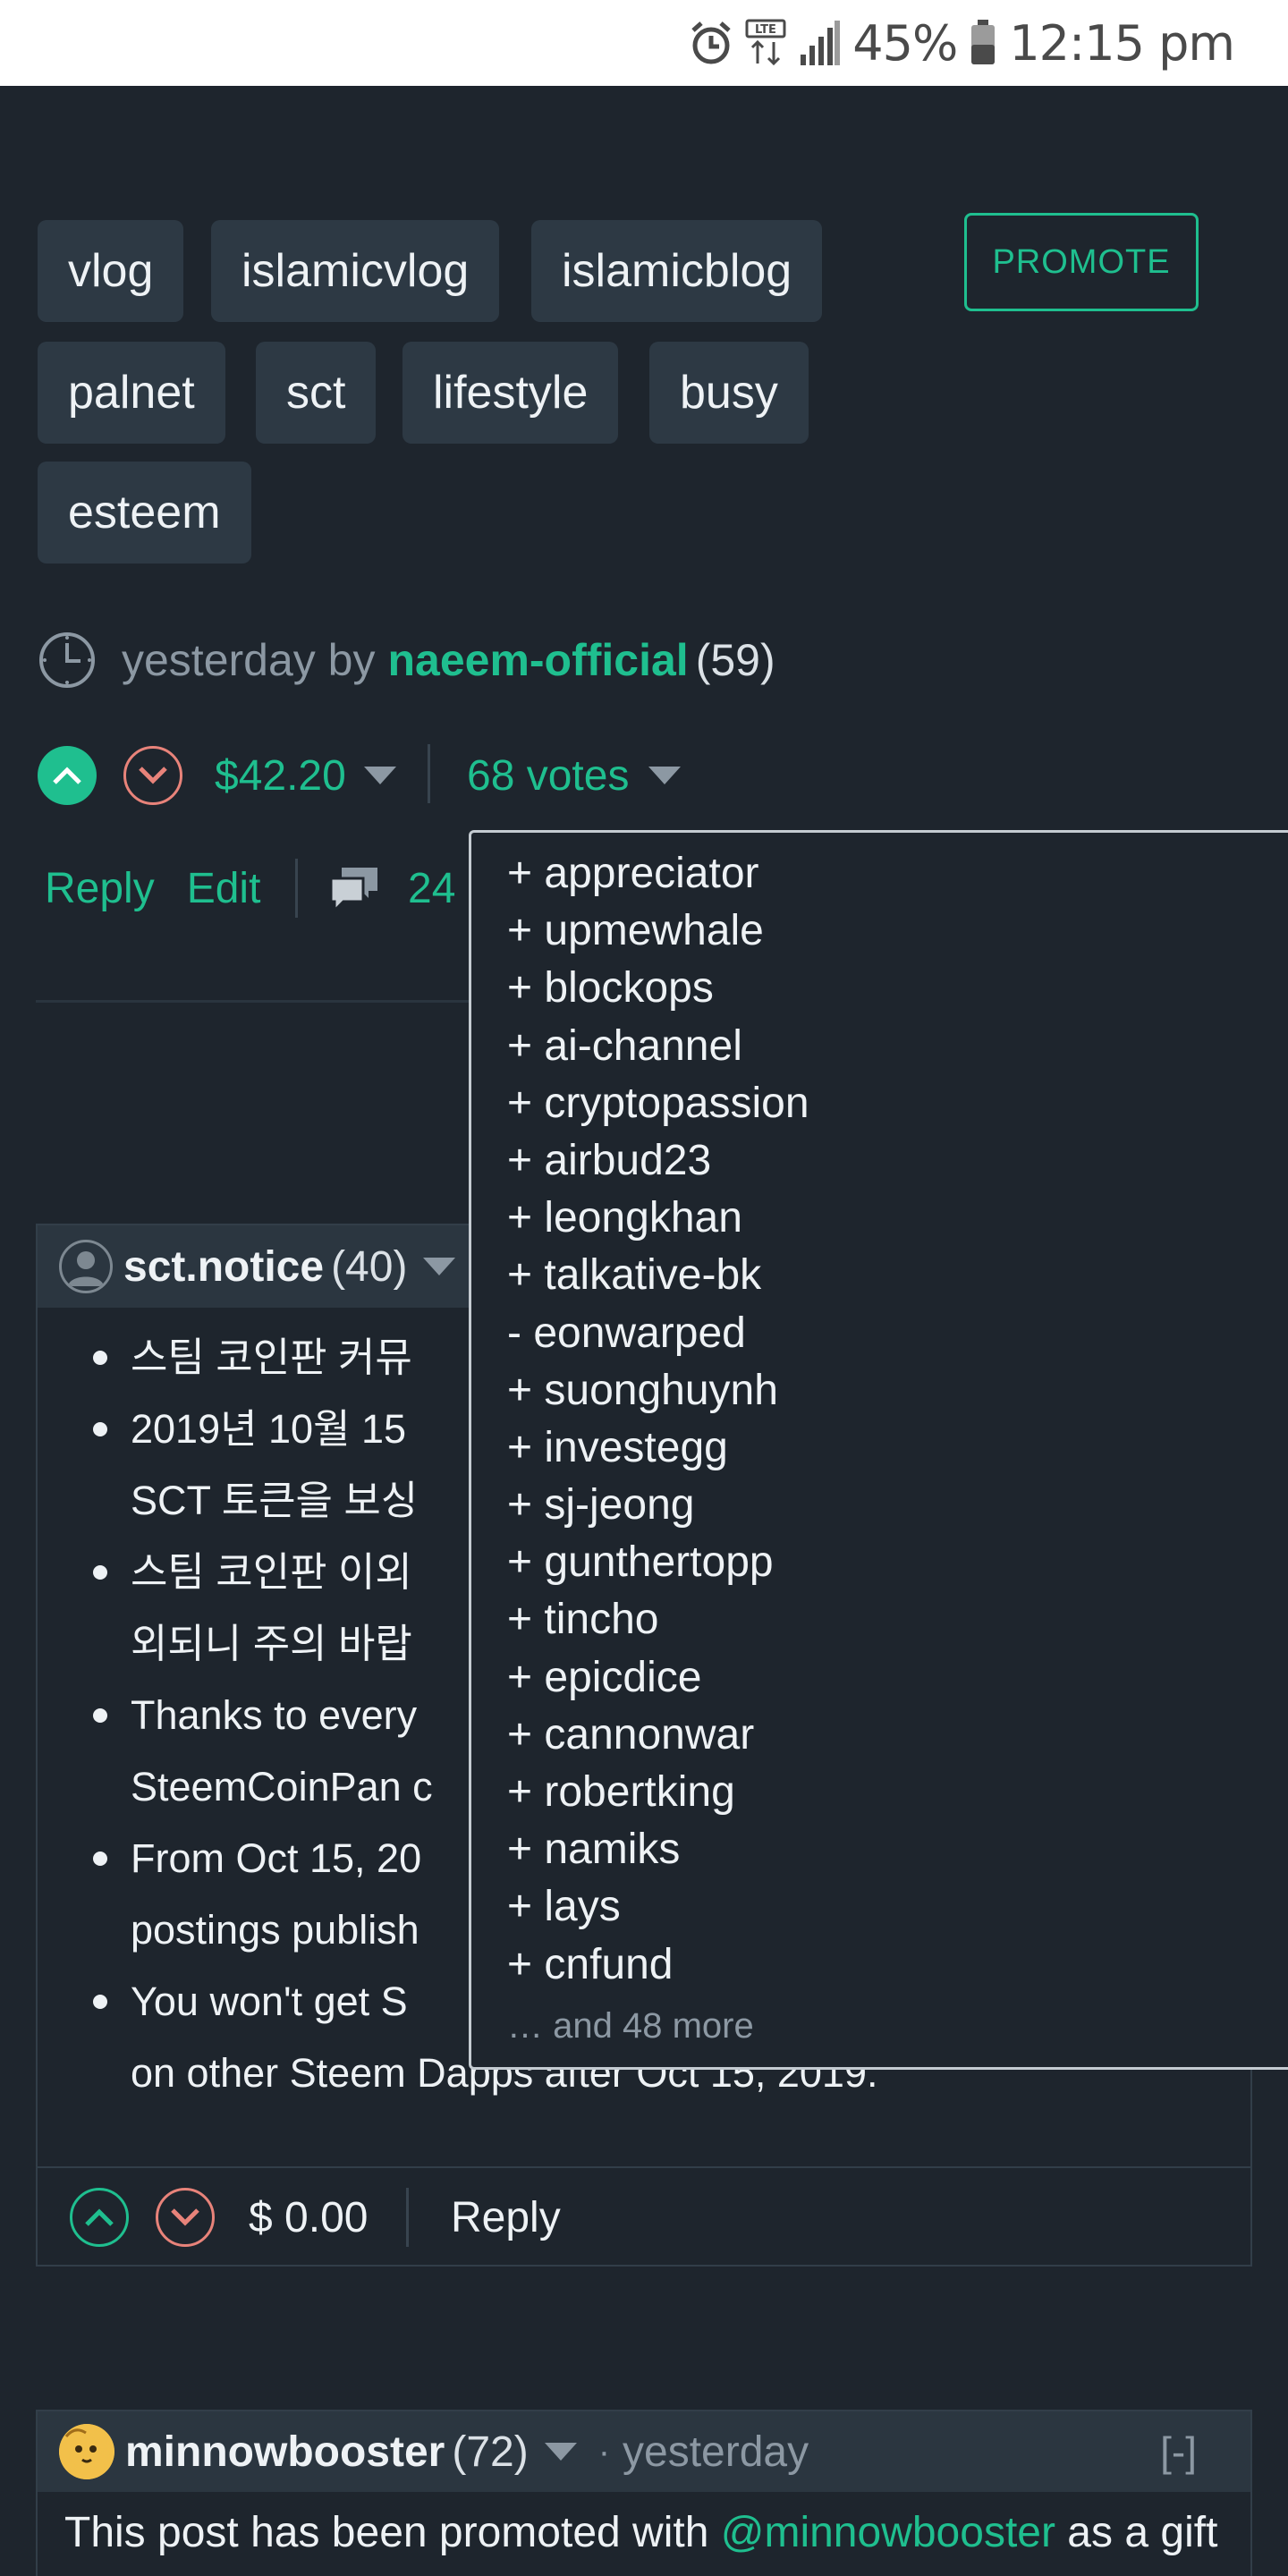 The width and height of the screenshot is (1288, 2576). Describe the element at coordinates (658, 1505) in the screenshot. I see `voter-item: + sj-jeong` at that location.